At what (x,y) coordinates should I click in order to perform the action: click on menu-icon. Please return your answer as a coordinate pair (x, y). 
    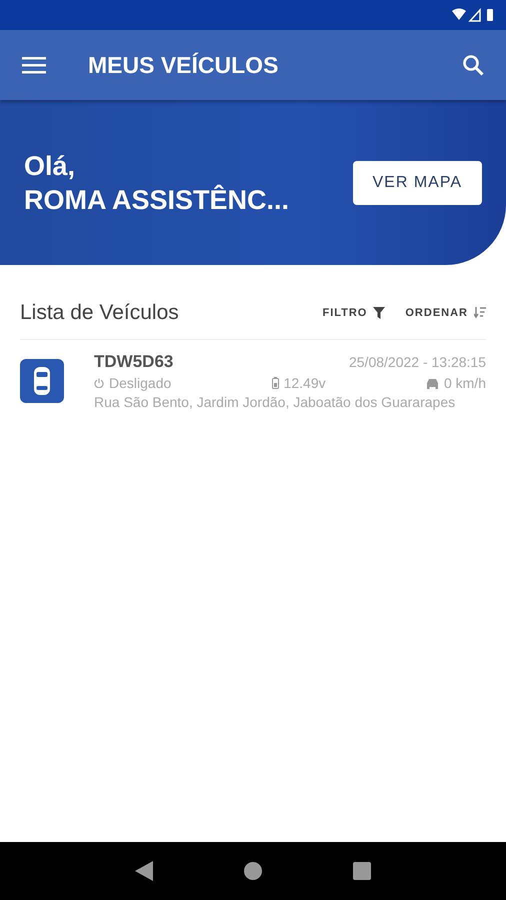
    Looking at the image, I should click on (34, 65).